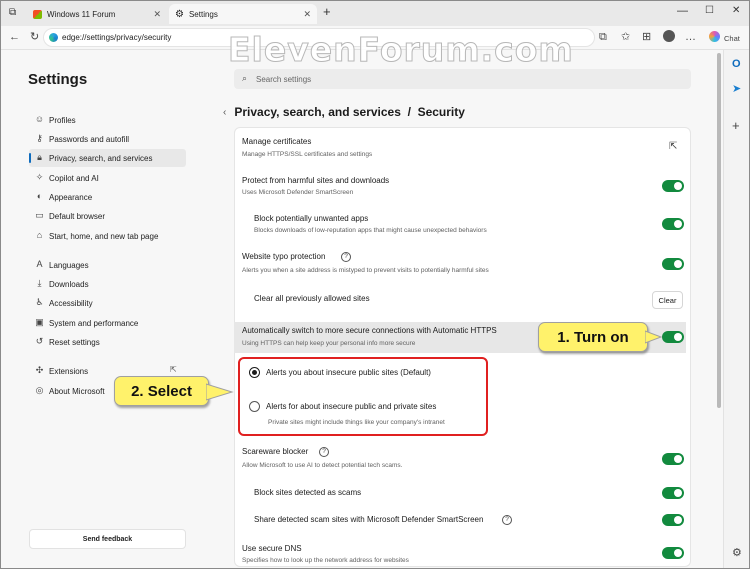 Image resolution: width=750 pixels, height=569 pixels. Describe the element at coordinates (39, 302) in the screenshot. I see `accessibility-icon: ♿︎` at that location.